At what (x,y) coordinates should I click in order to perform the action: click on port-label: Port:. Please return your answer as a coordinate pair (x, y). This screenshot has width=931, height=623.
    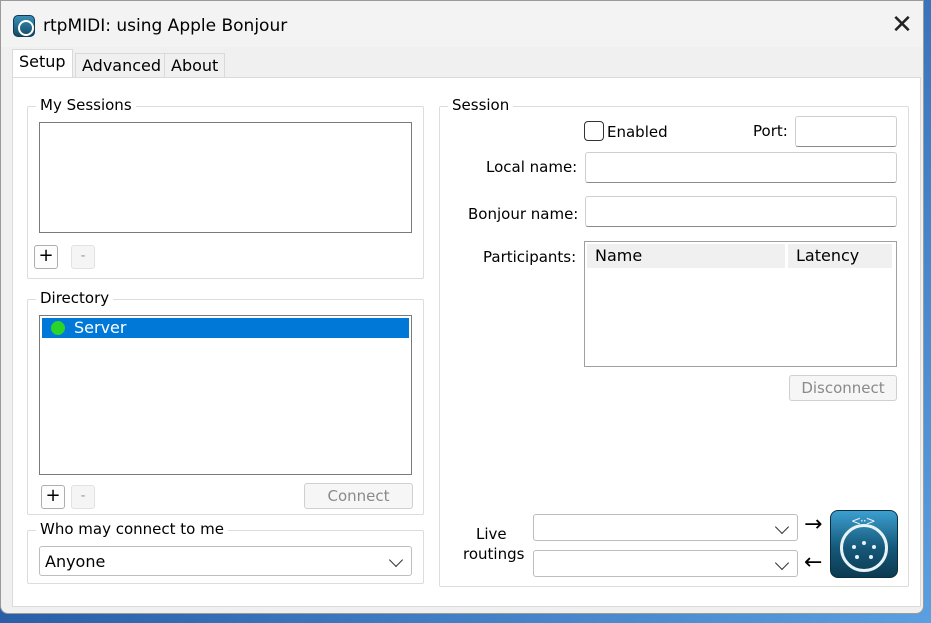
    Looking at the image, I should click on (770, 131).